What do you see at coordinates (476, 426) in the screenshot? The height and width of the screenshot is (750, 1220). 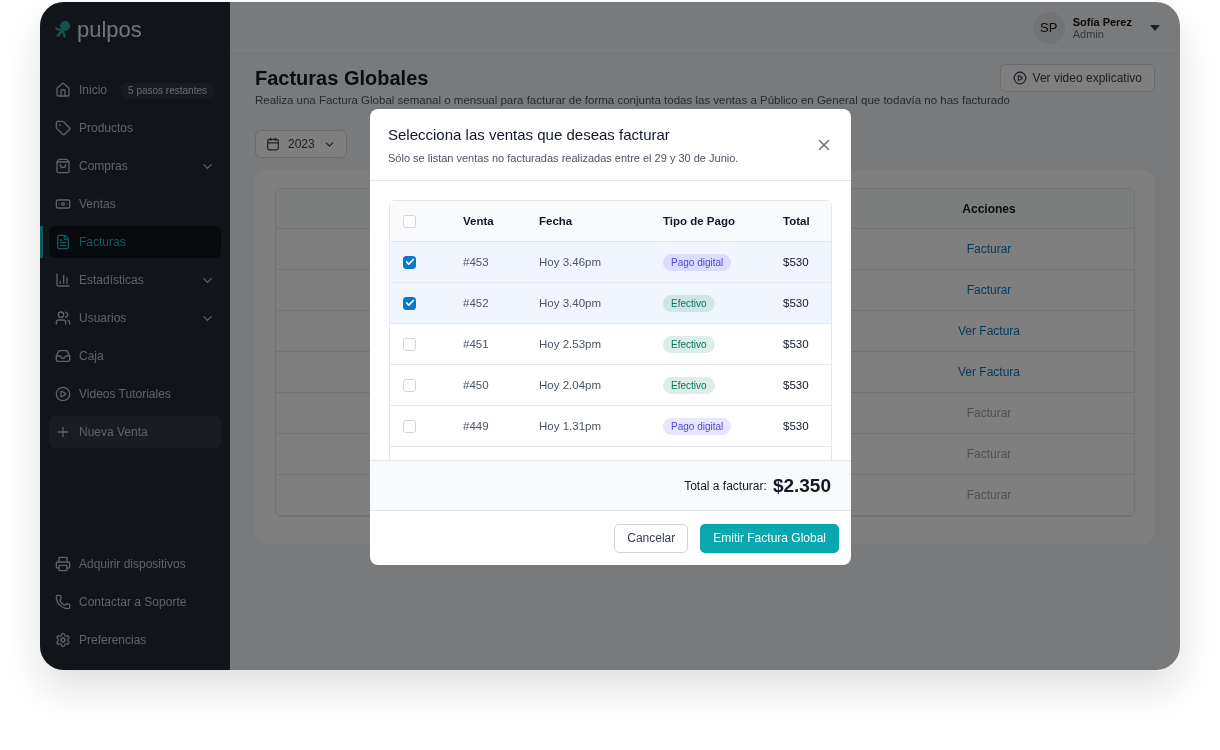 I see `table-cell-text: #449` at bounding box center [476, 426].